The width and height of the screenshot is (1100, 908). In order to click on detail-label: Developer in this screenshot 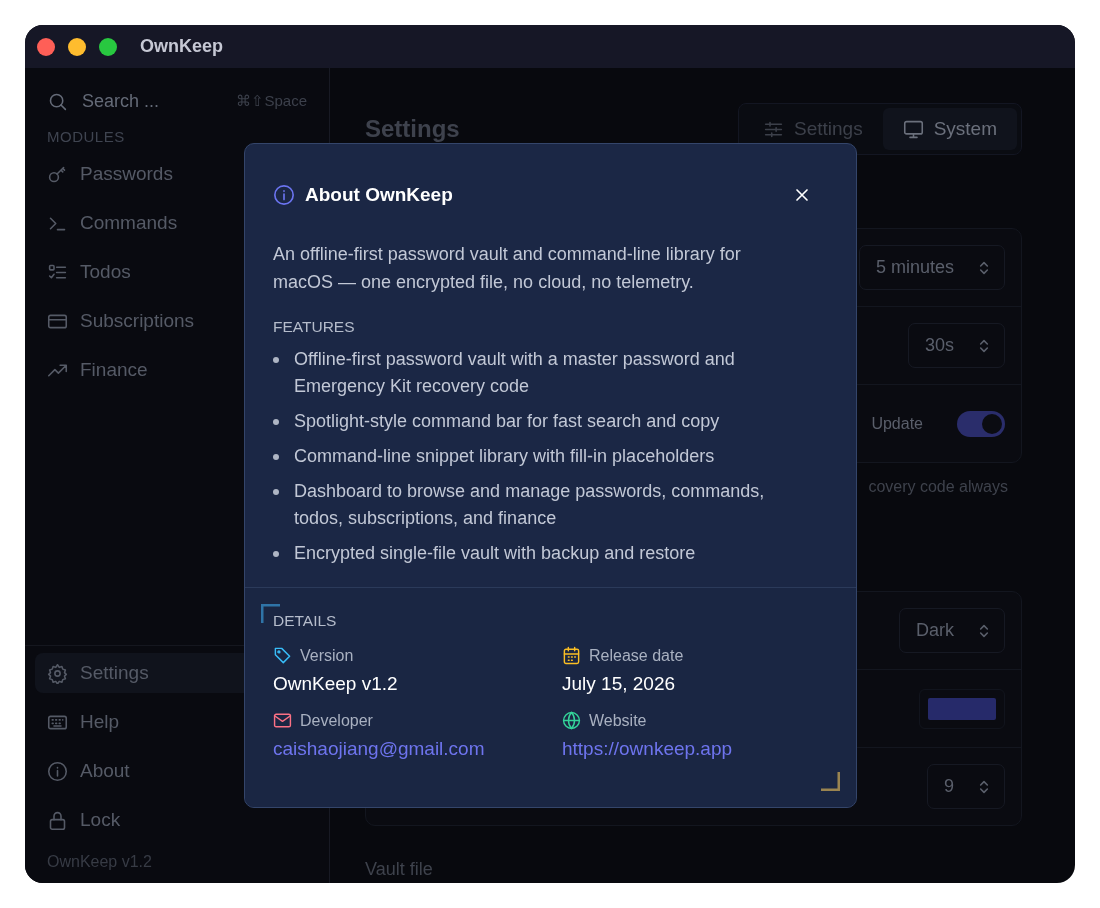, I will do `click(336, 720)`.